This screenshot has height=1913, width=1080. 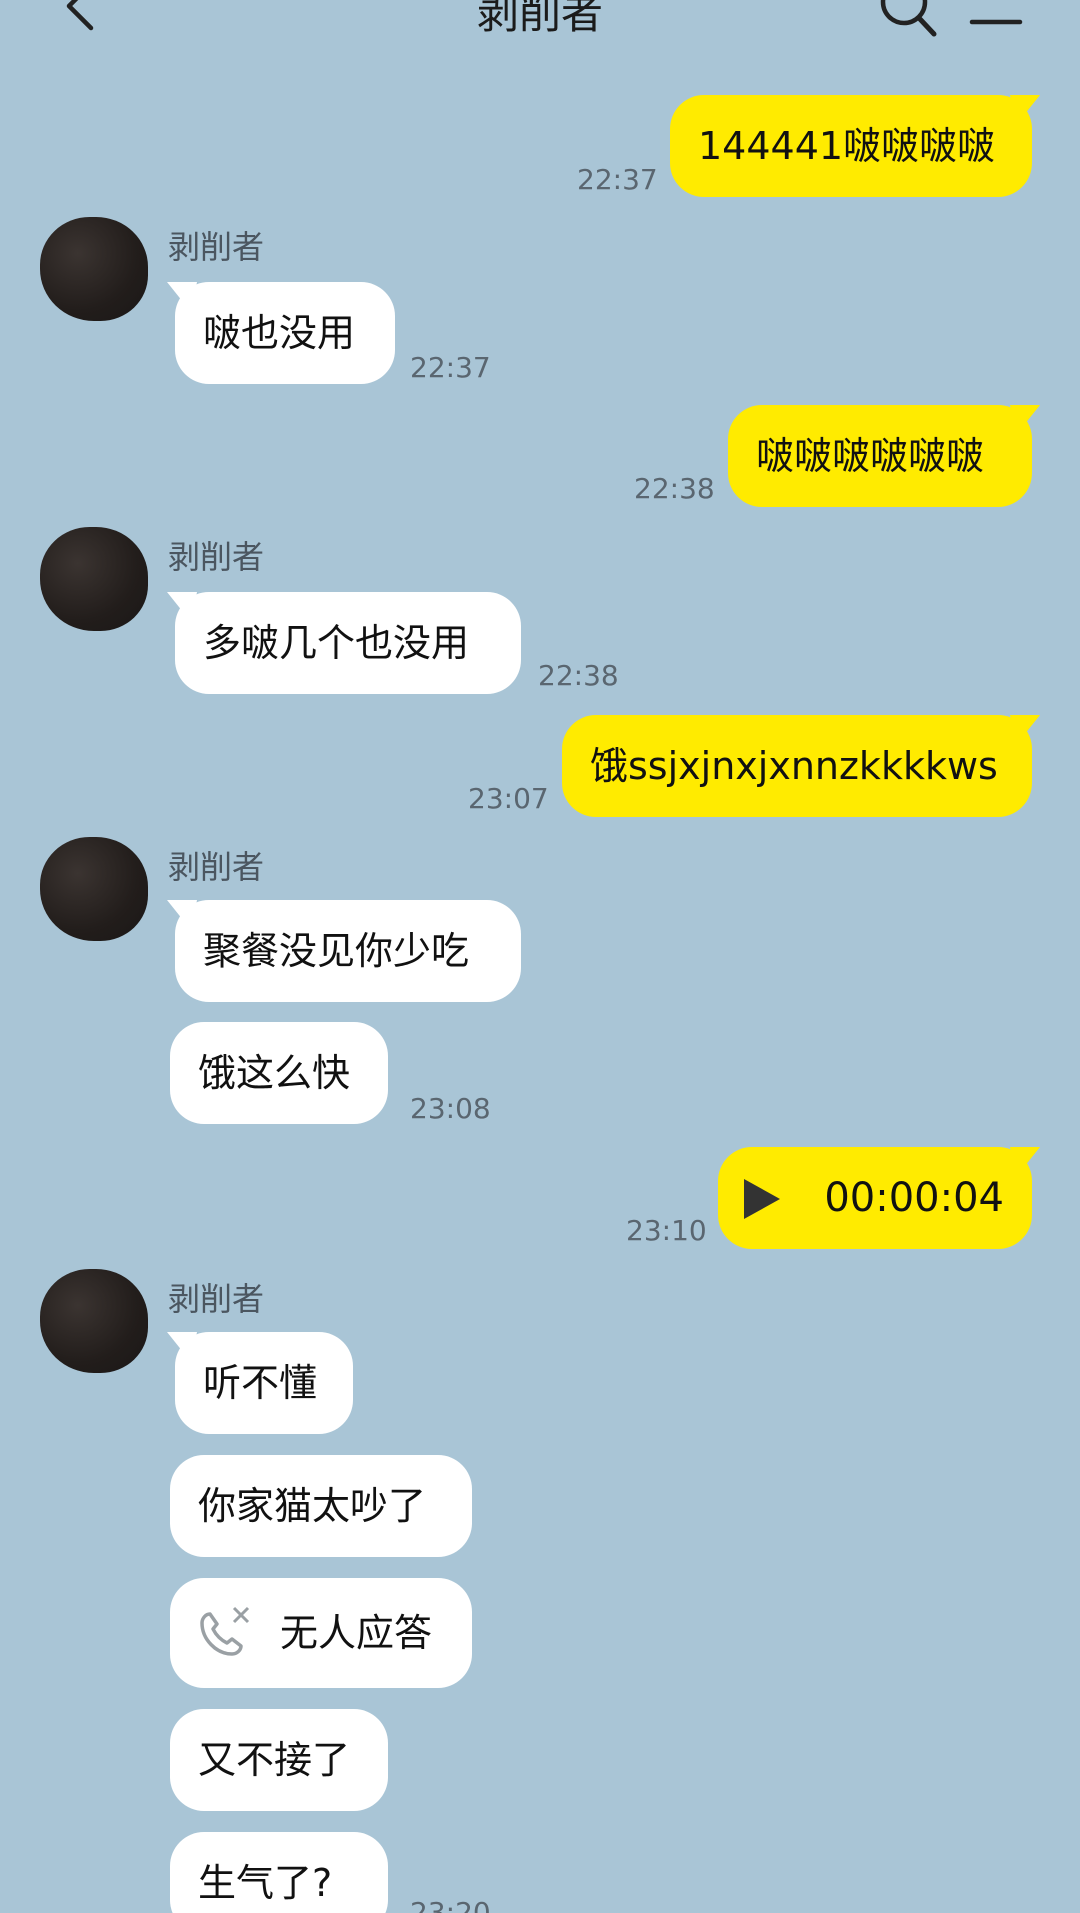 I want to click on incoming-message: 听不懂, so click(x=264, y=1383).